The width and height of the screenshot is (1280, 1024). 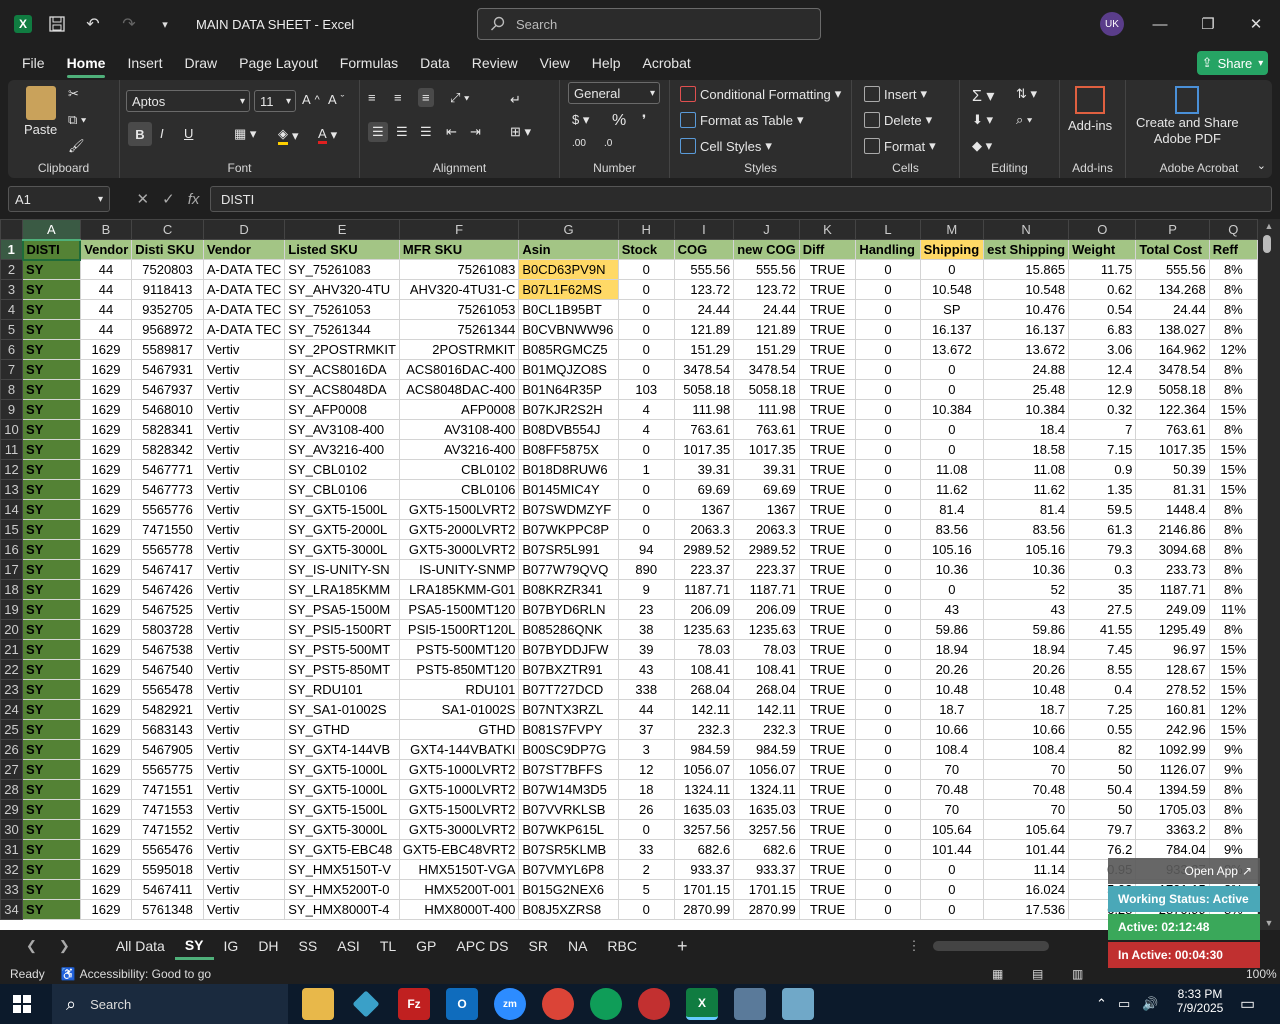 What do you see at coordinates (426, 946) in the screenshot?
I see `sheet-tab-gp: GP` at bounding box center [426, 946].